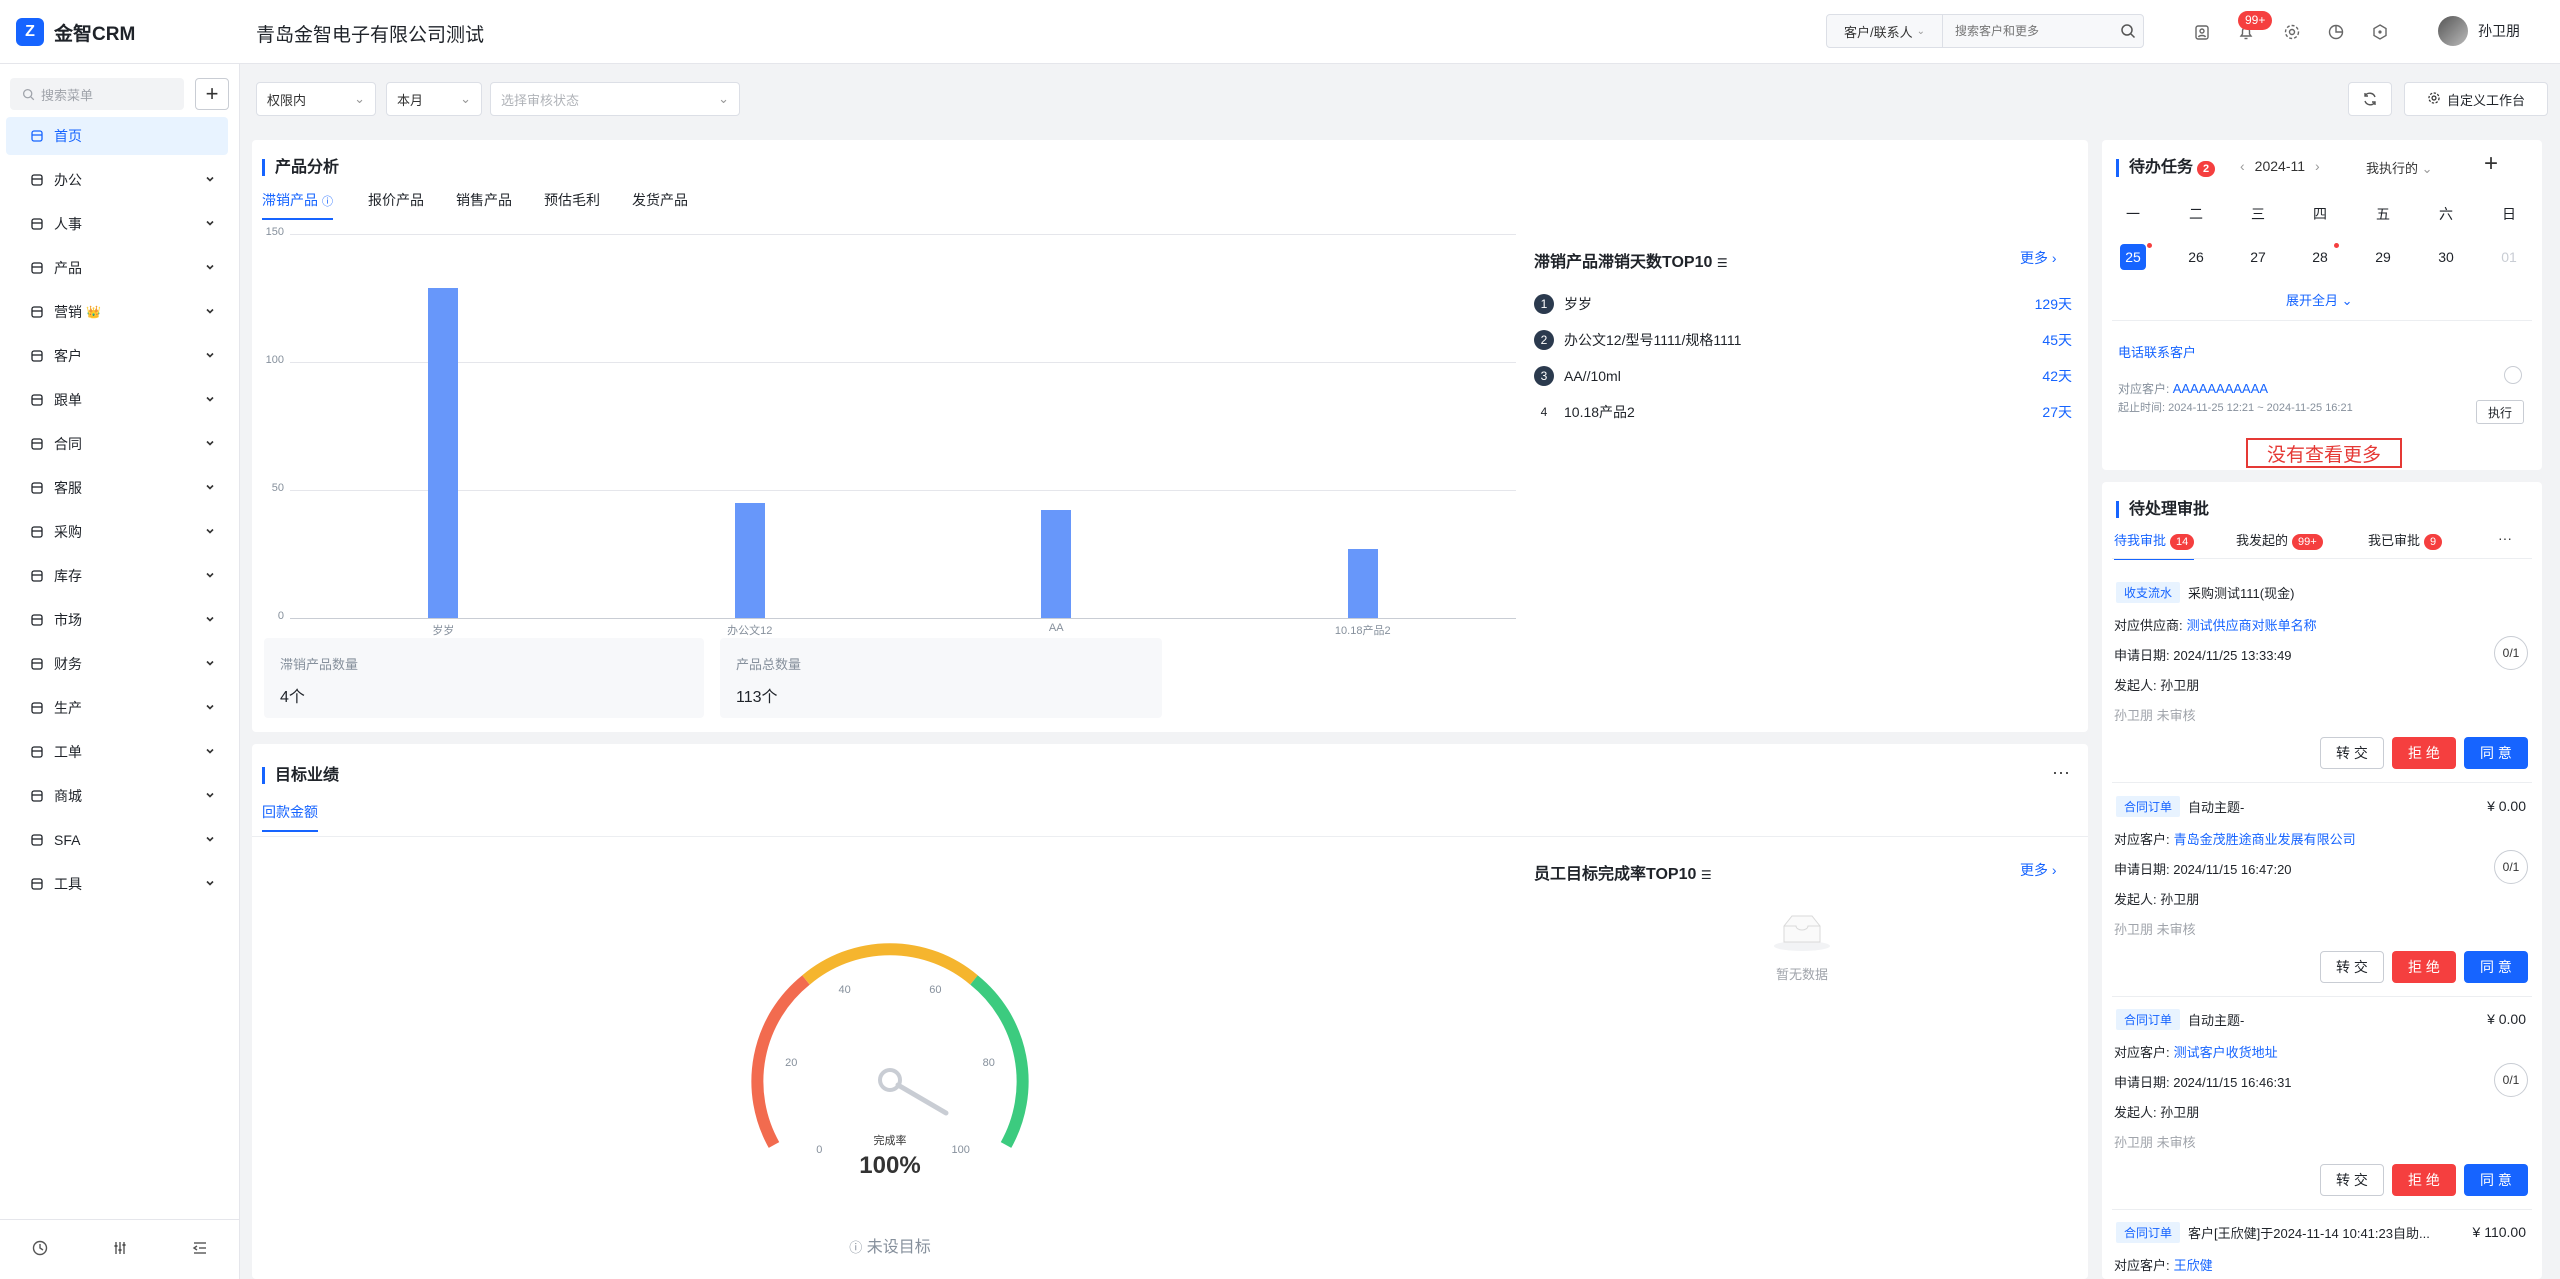 The image size is (2560, 1279). Describe the element at coordinates (540, 100) in the screenshot. I see `audit-status-placeholder: 选择审核状态` at that location.